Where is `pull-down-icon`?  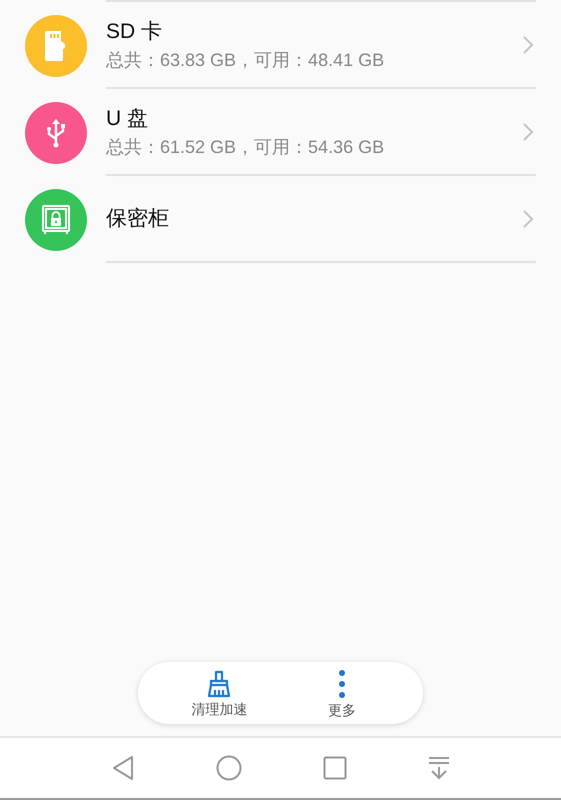
pull-down-icon is located at coordinates (439, 768).